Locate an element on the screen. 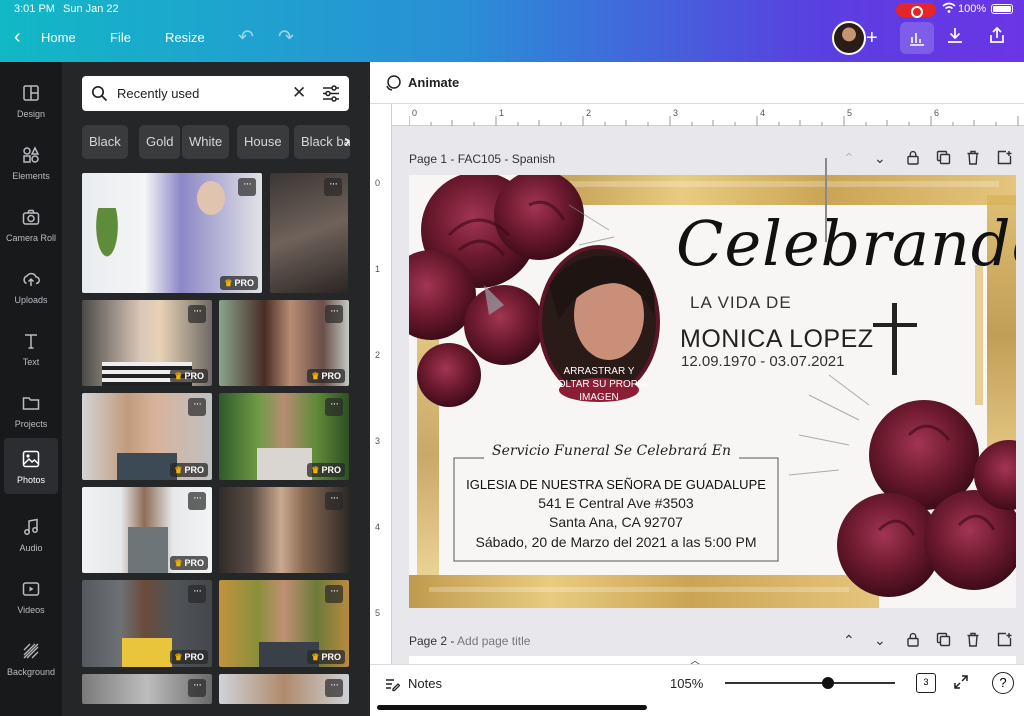 This screenshot has width=1024, height=716. page-2-title-placeholder: Add page title is located at coordinates (493, 641).